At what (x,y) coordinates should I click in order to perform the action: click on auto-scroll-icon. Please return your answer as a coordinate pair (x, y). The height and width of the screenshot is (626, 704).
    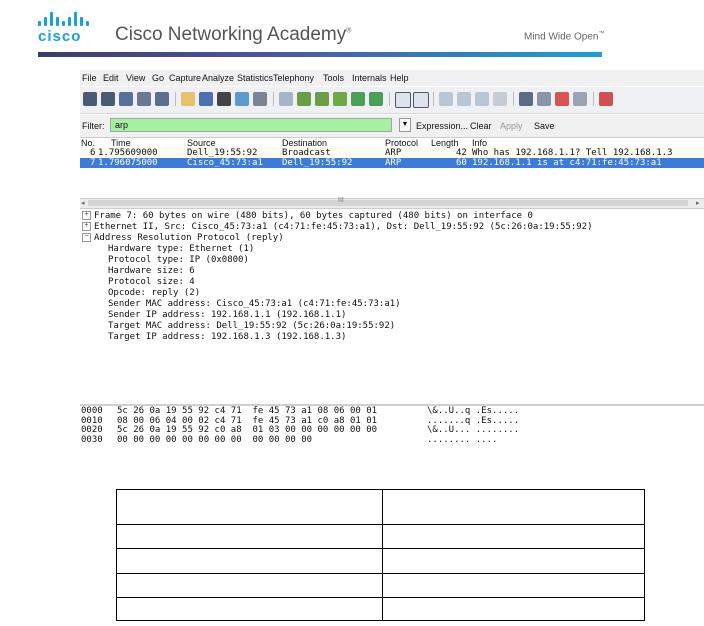
    Looking at the image, I should click on (421, 100).